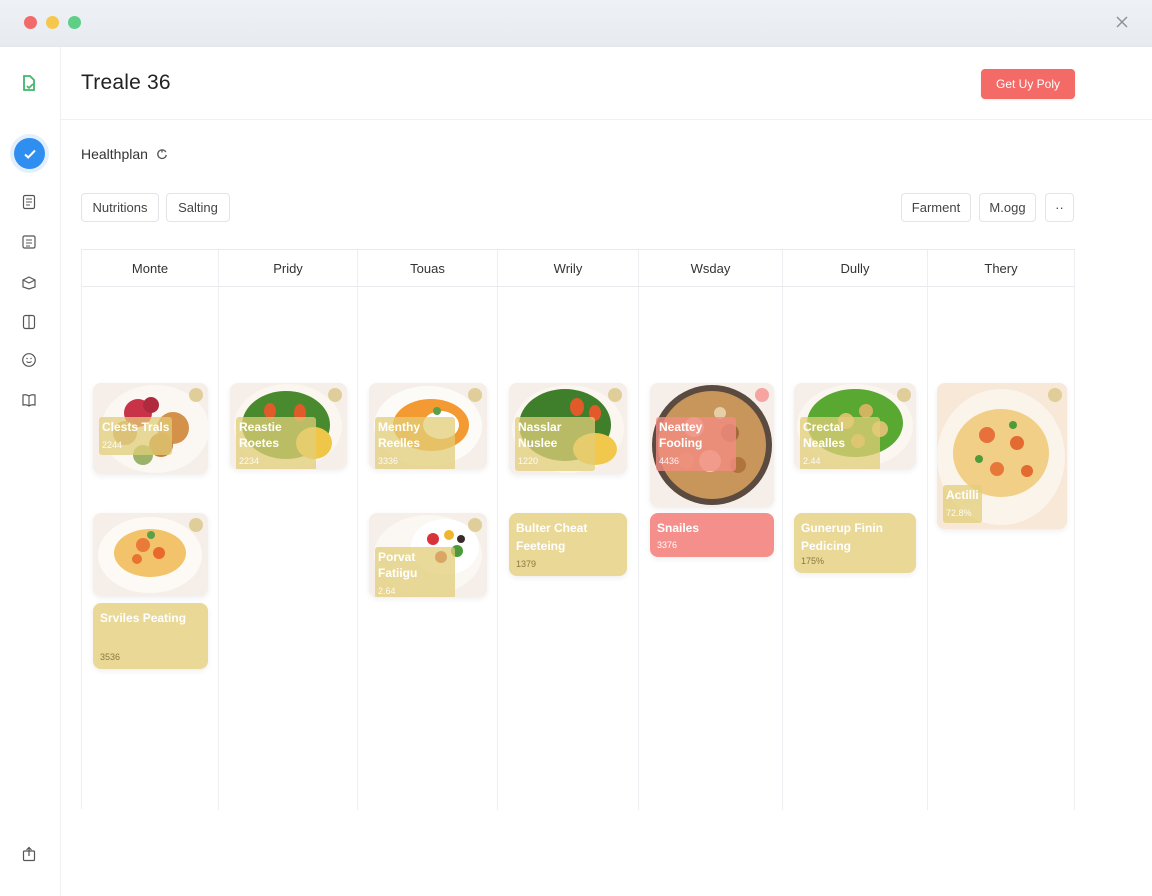 The image size is (1152, 896). What do you see at coordinates (120, 207) in the screenshot?
I see `filter-nutritions: Nutritions` at bounding box center [120, 207].